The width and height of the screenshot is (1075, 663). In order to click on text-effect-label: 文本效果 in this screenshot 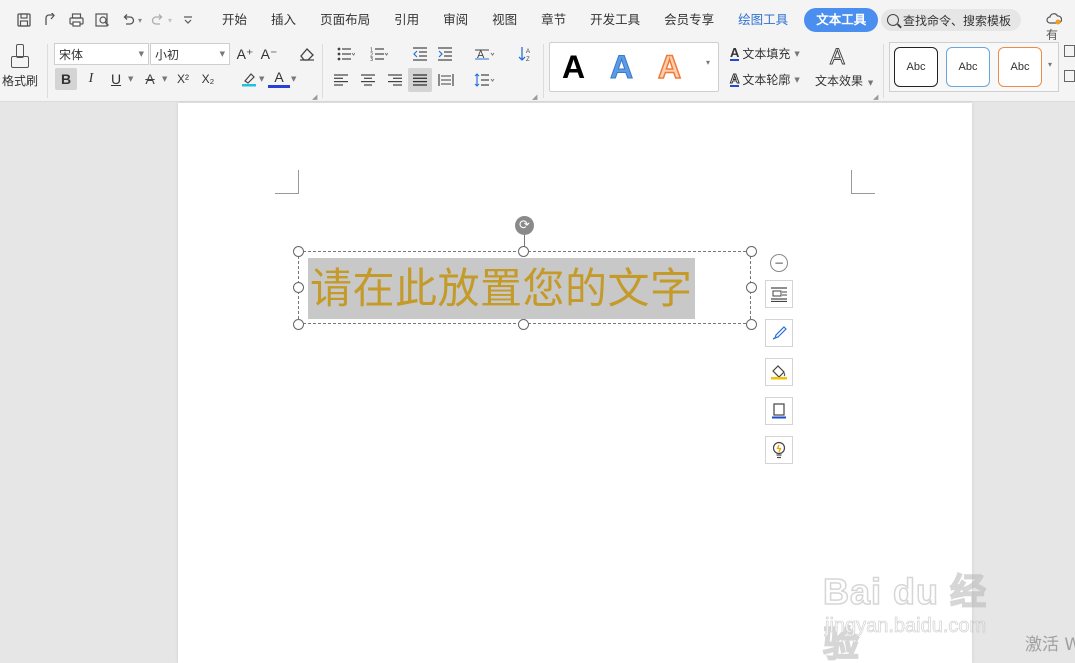, I will do `click(839, 81)`.